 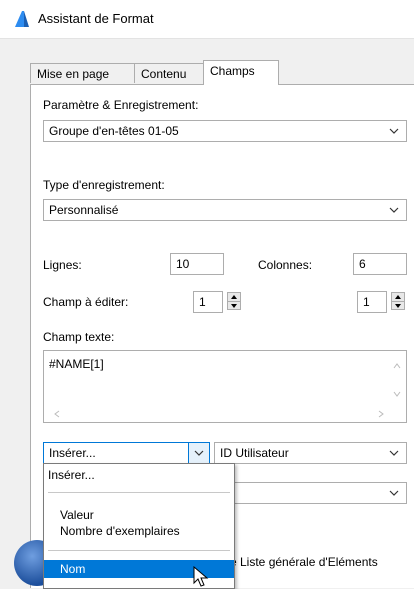 I want to click on menu-item-valeur: Valeur, so click(x=139, y=516).